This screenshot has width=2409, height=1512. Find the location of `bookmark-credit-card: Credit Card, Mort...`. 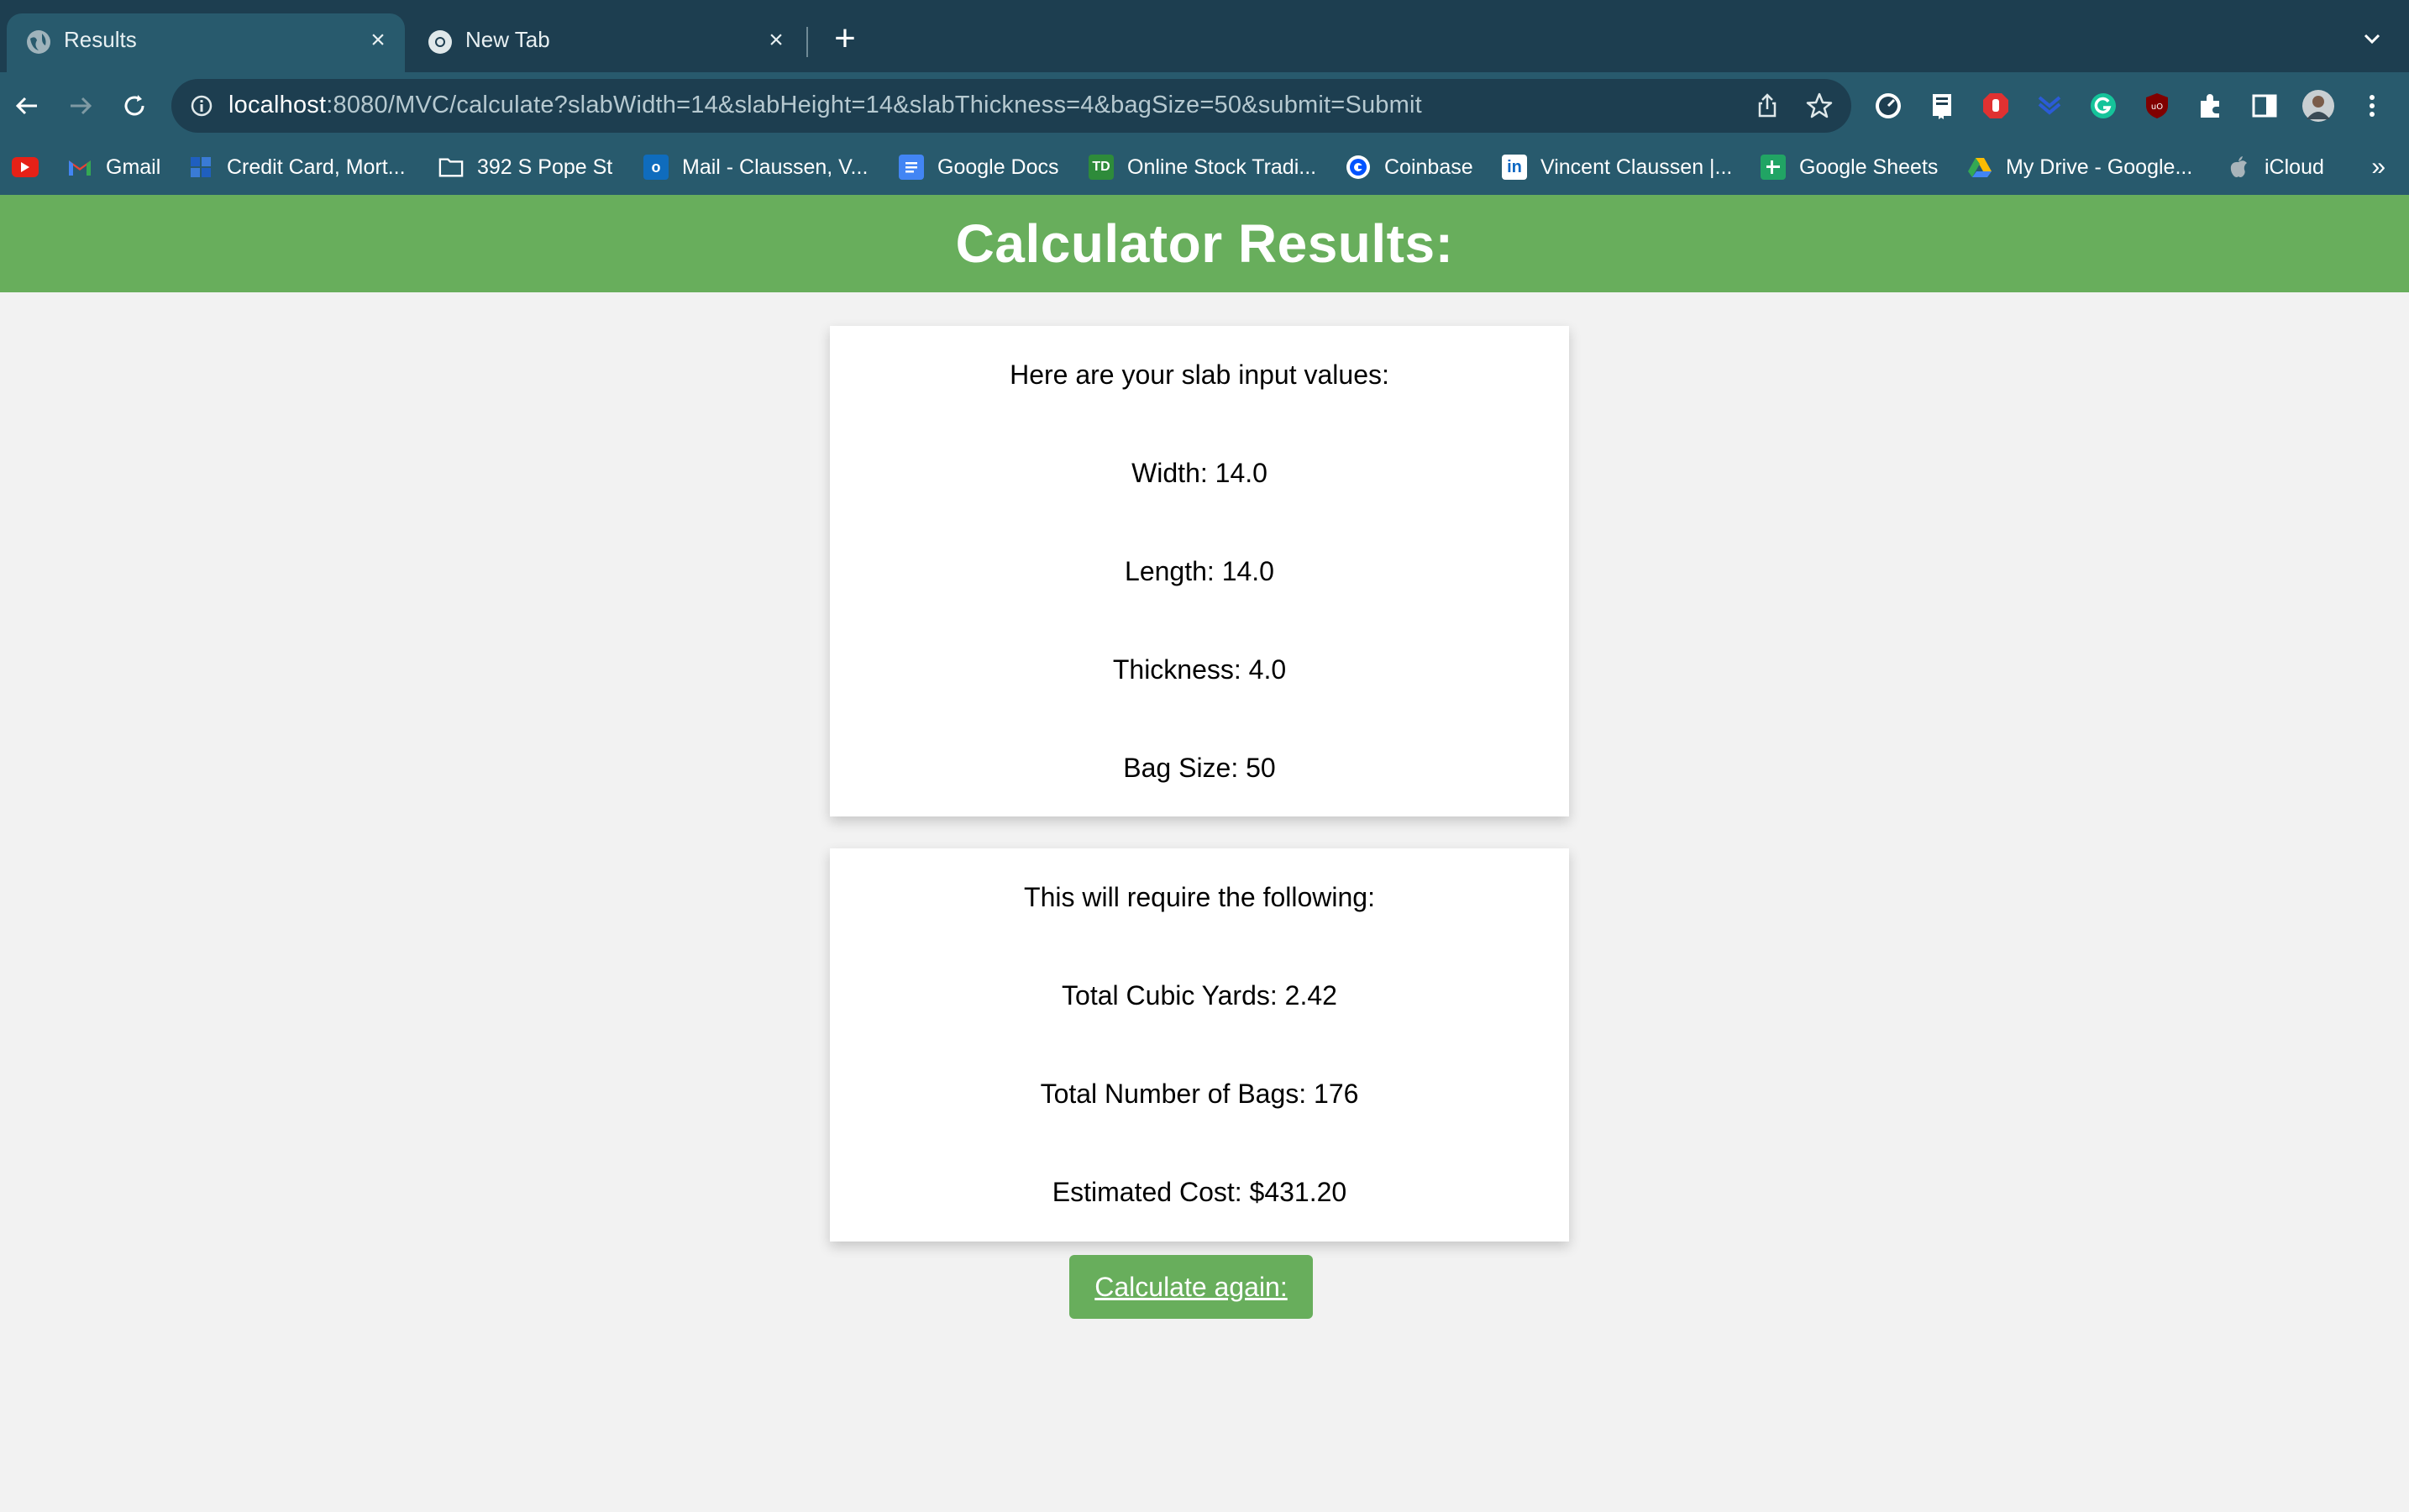

bookmark-credit-card: Credit Card, Mort... is located at coordinates (297, 167).